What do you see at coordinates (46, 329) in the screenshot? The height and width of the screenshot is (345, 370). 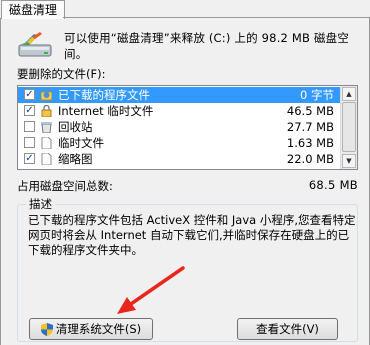 I see `shield-icon` at bounding box center [46, 329].